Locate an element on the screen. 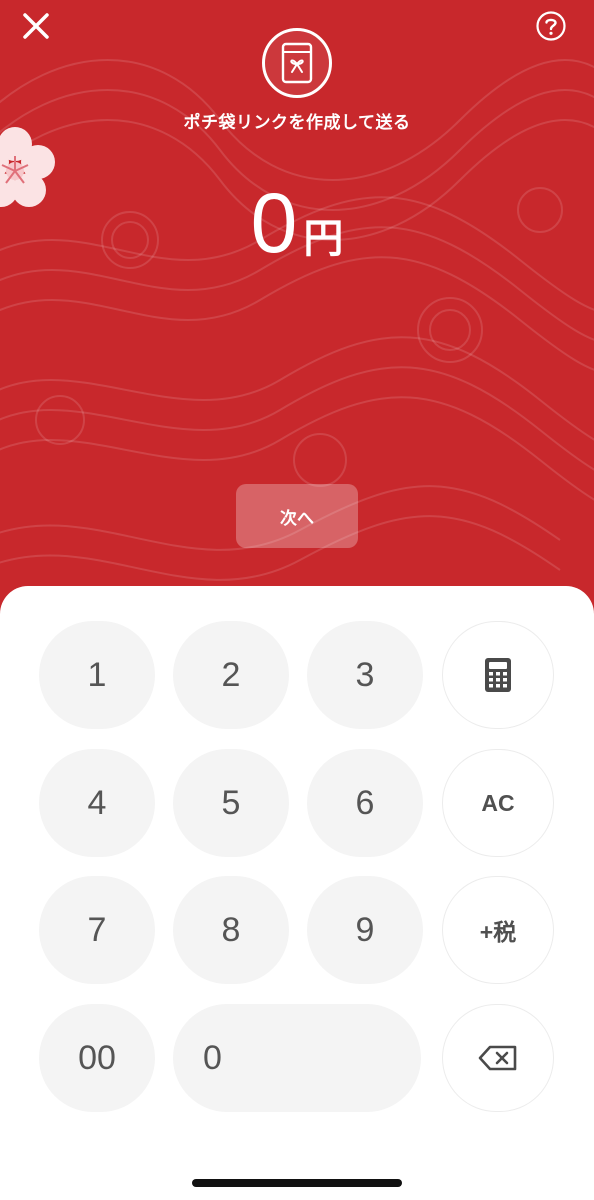 The width and height of the screenshot is (594, 1200). amount-value: 0 is located at coordinates (274, 223).